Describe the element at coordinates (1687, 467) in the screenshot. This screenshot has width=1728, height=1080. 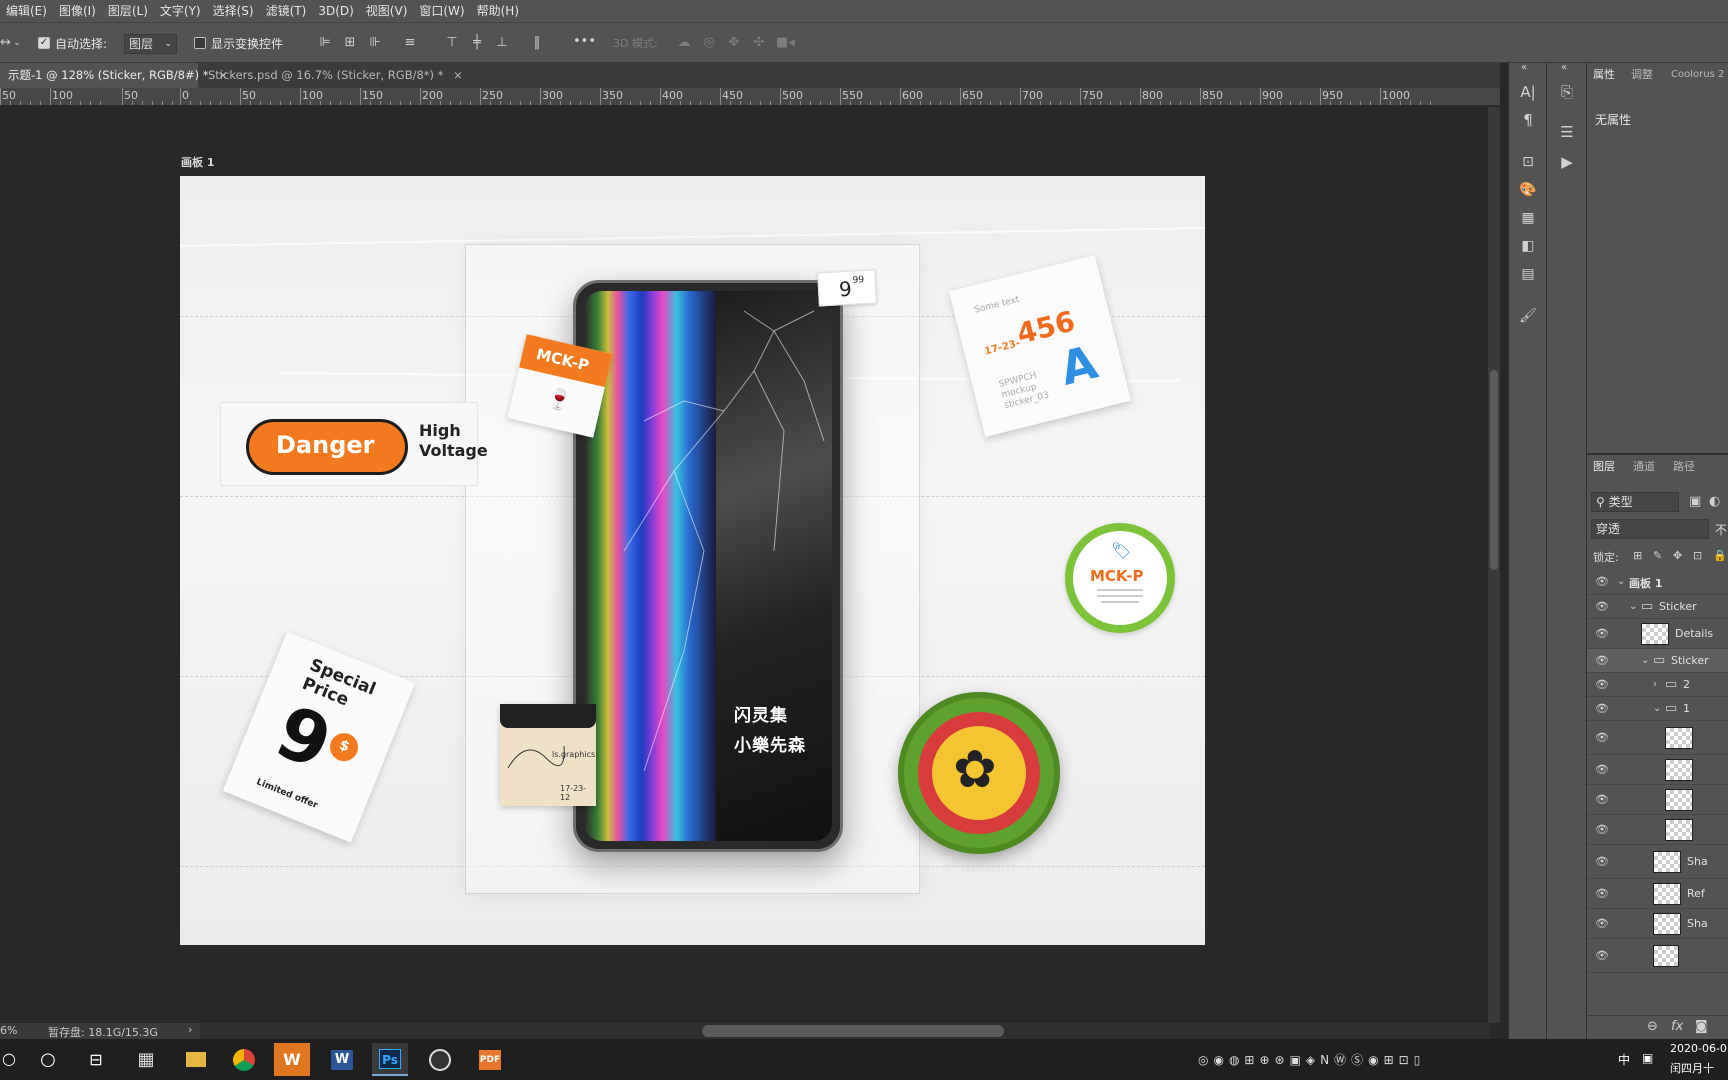
I see `tab-paths: 路径` at that location.